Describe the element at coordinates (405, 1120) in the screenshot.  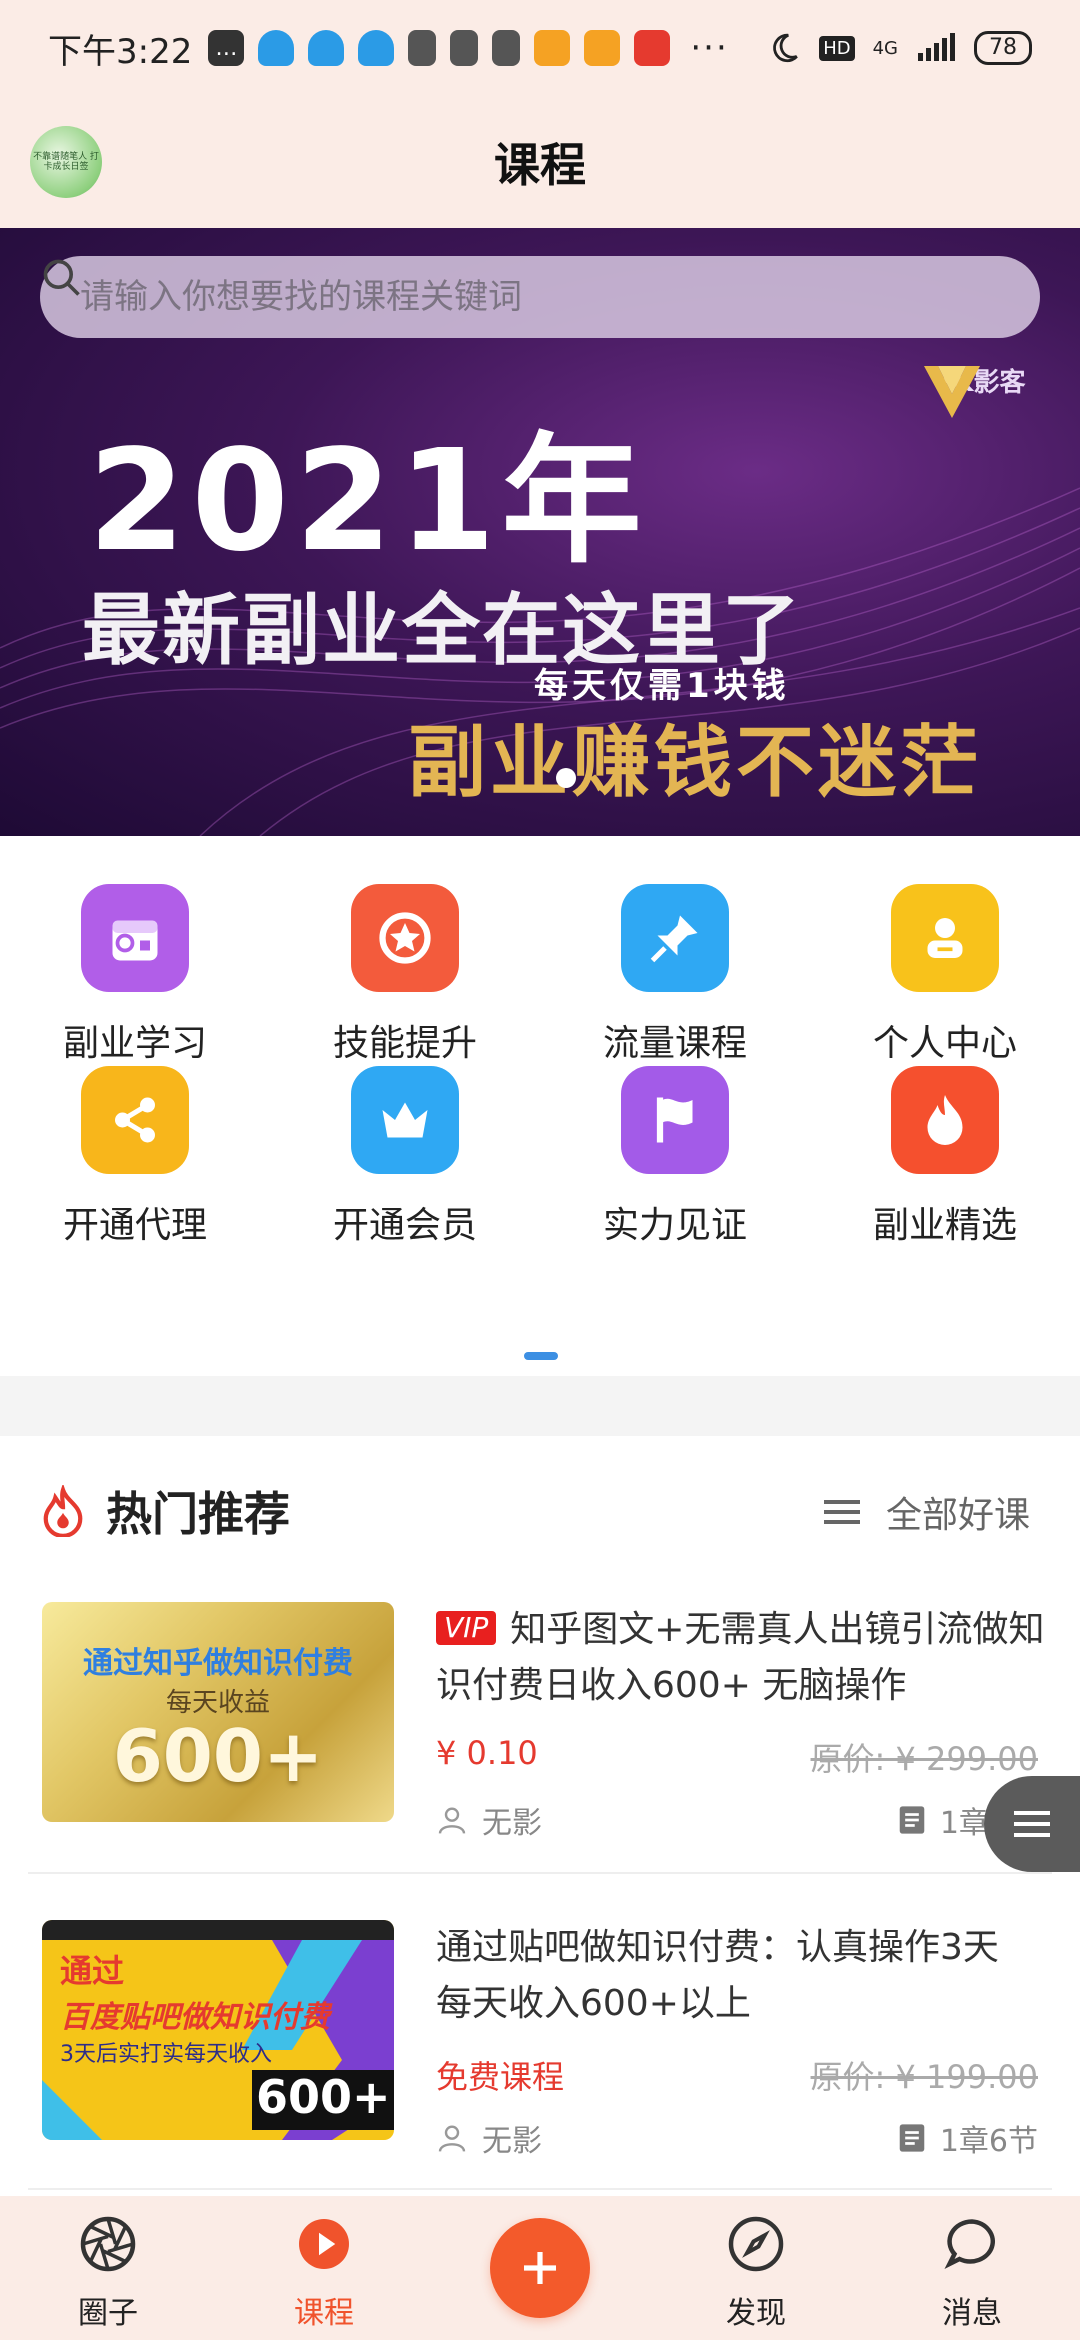
I see `crown-icon` at that location.